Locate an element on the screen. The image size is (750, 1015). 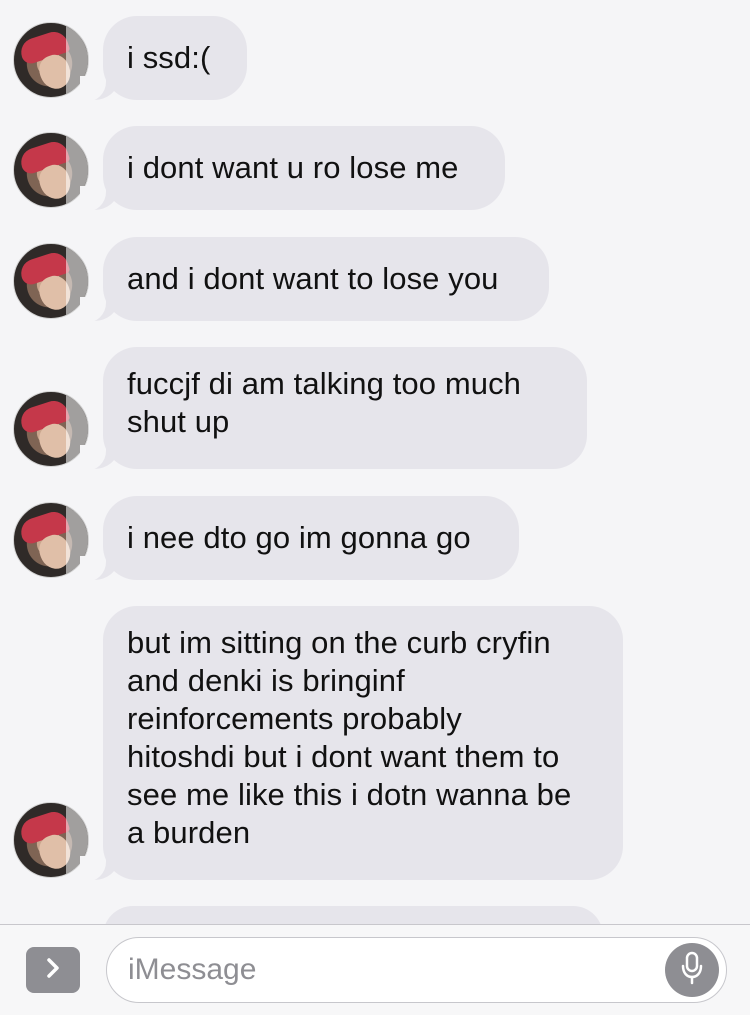
message-line: reinforcements probably is located at coordinates (294, 718).